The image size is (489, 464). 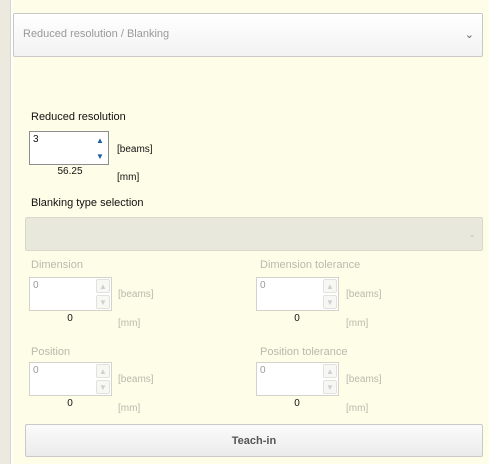 I want to click on position-tolerance-mm-value: 0, so click(x=297, y=403).